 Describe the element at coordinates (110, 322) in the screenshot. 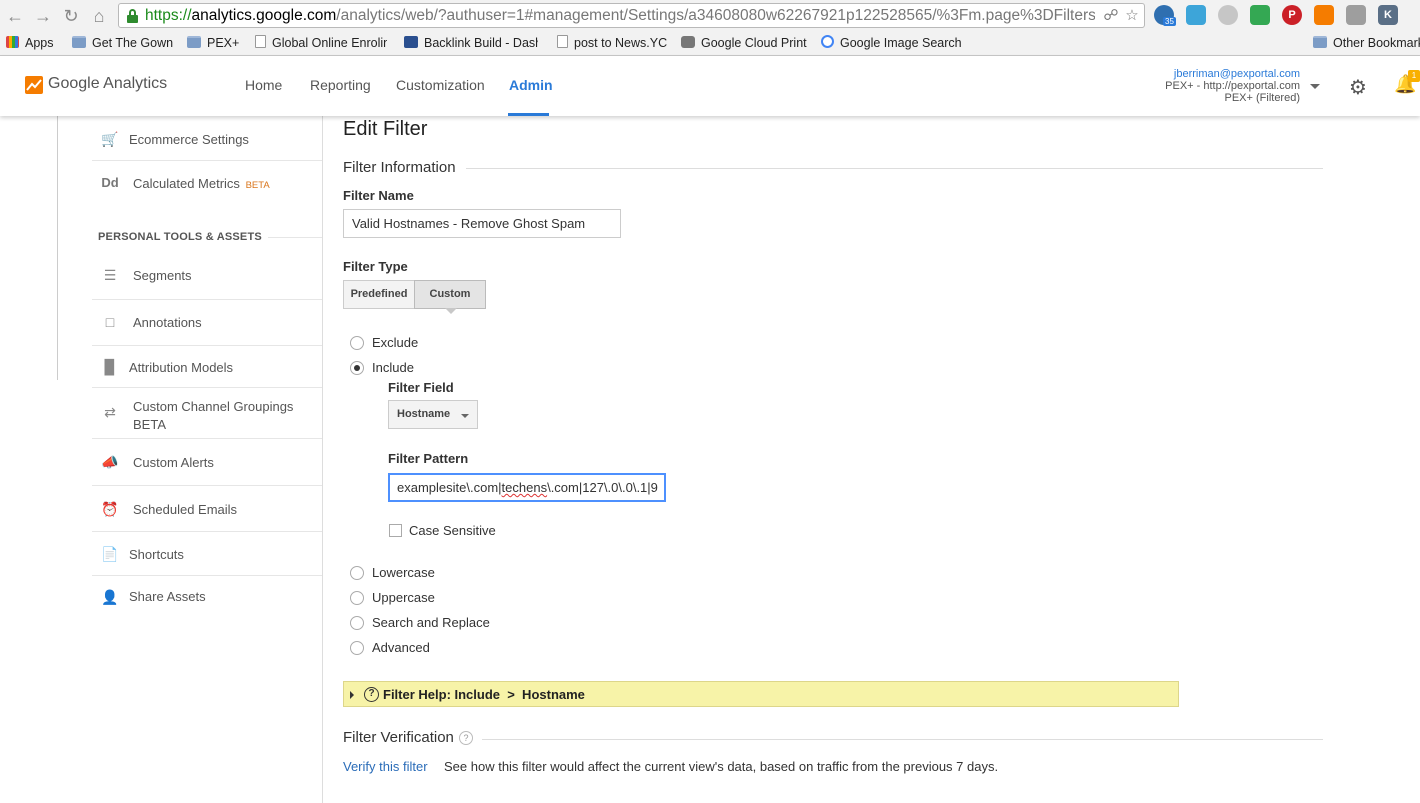

I see `annotation-icon: □` at that location.